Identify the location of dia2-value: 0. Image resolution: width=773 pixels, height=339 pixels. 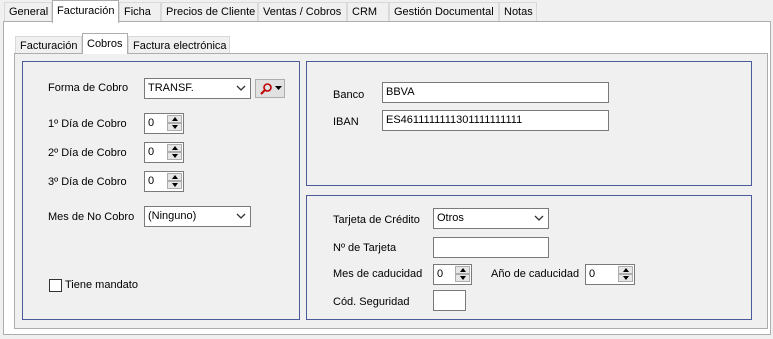
(151, 152).